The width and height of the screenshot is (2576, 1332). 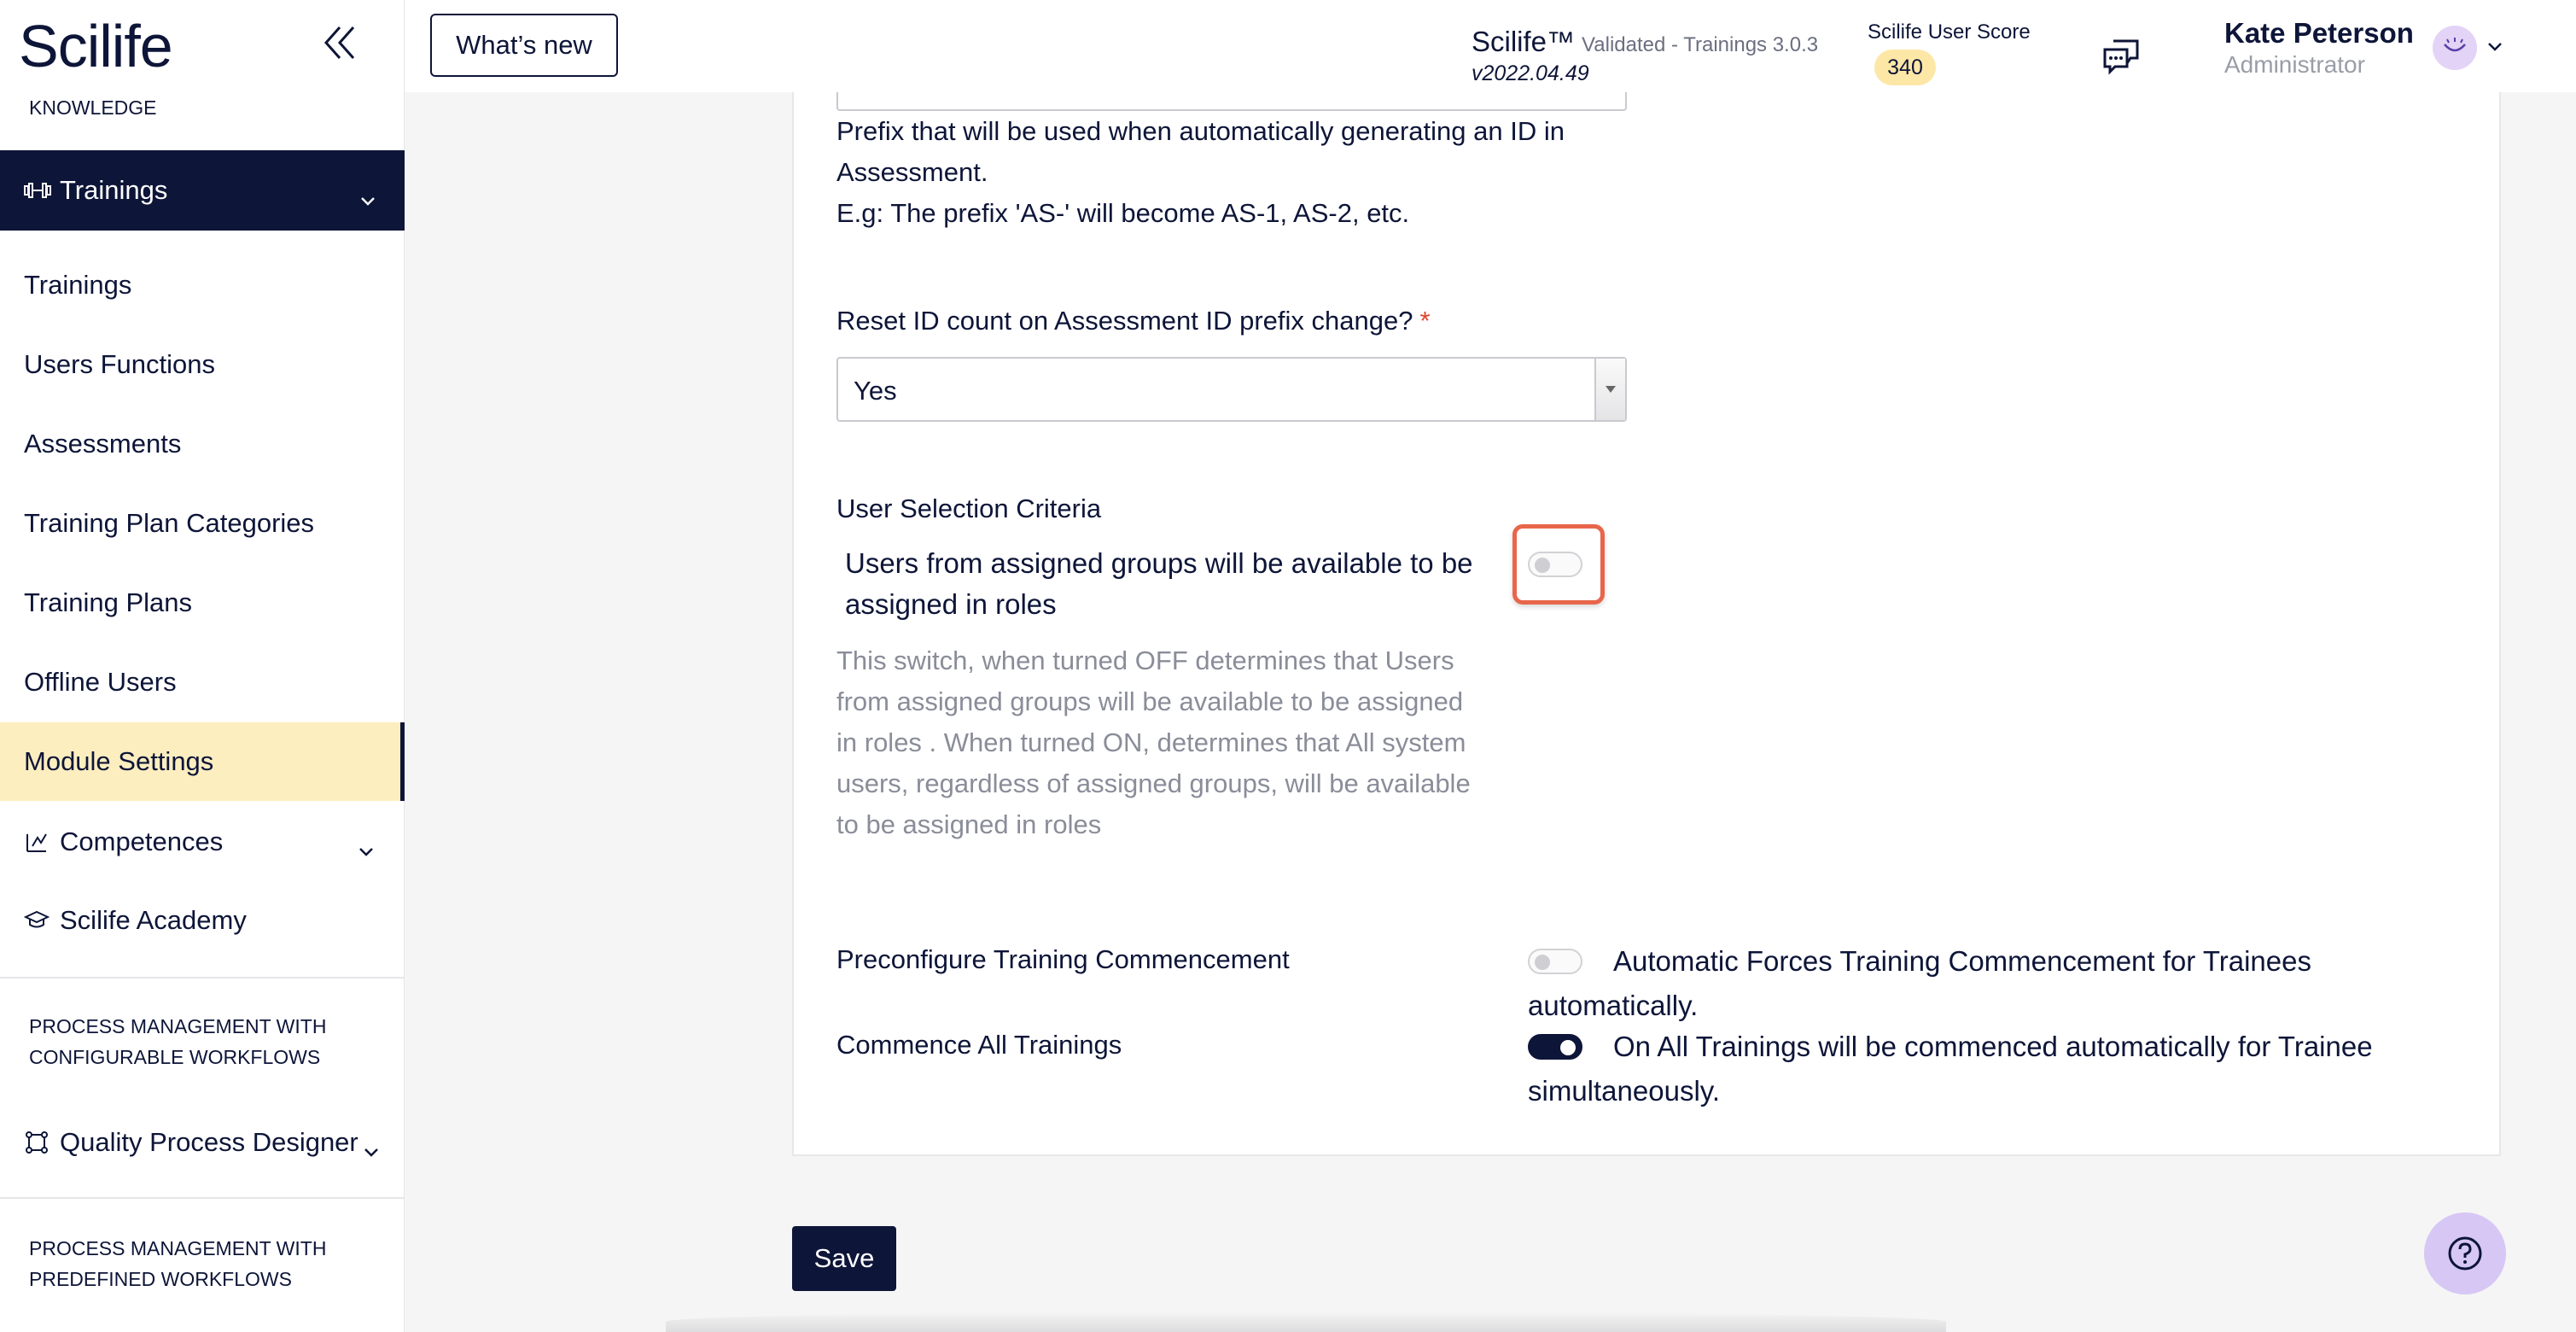 What do you see at coordinates (875, 391) in the screenshot?
I see `reset-id-select-value: Yes` at bounding box center [875, 391].